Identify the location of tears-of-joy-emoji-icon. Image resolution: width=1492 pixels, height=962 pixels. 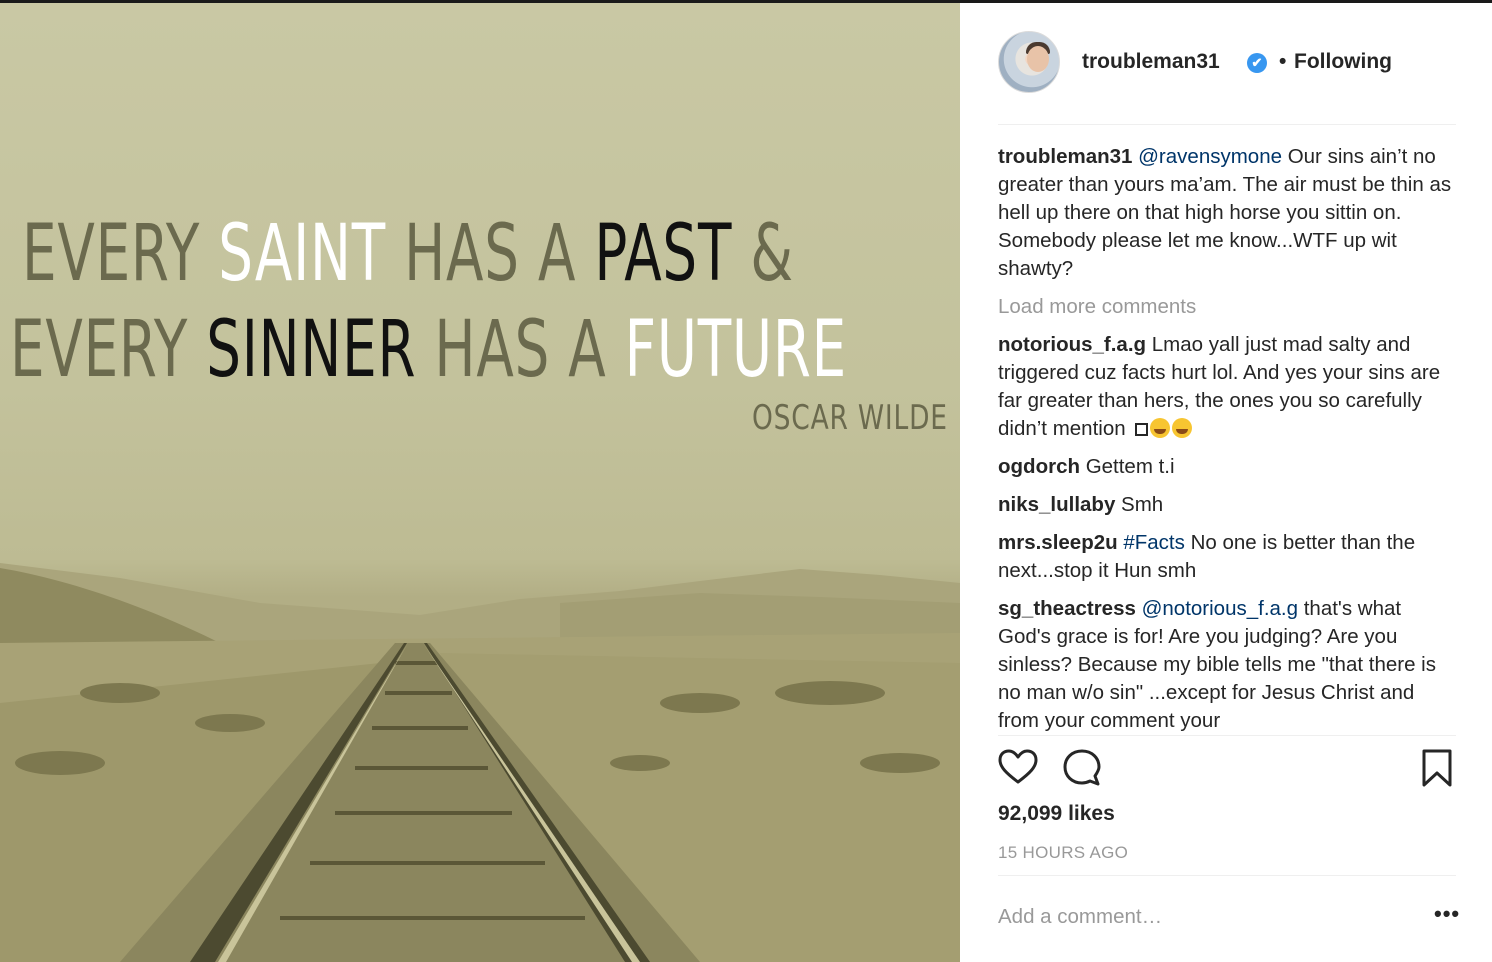
(1182, 428).